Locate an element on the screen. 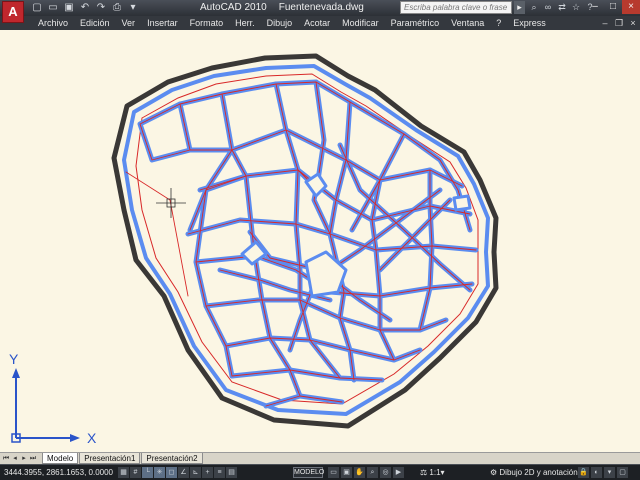  star-icon: ☆ is located at coordinates (576, 7).